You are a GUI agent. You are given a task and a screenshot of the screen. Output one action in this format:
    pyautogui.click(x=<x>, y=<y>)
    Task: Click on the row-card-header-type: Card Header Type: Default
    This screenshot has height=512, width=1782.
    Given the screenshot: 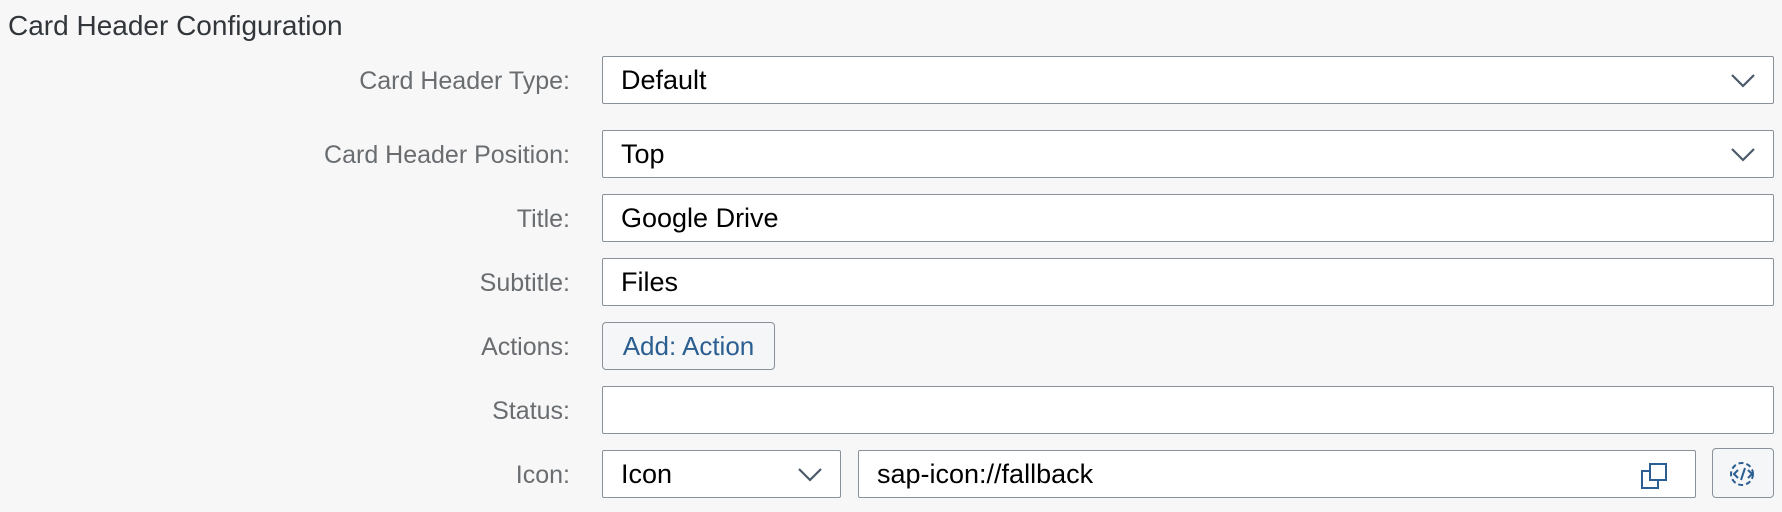 What is the action you would take?
    pyautogui.click(x=891, y=81)
    